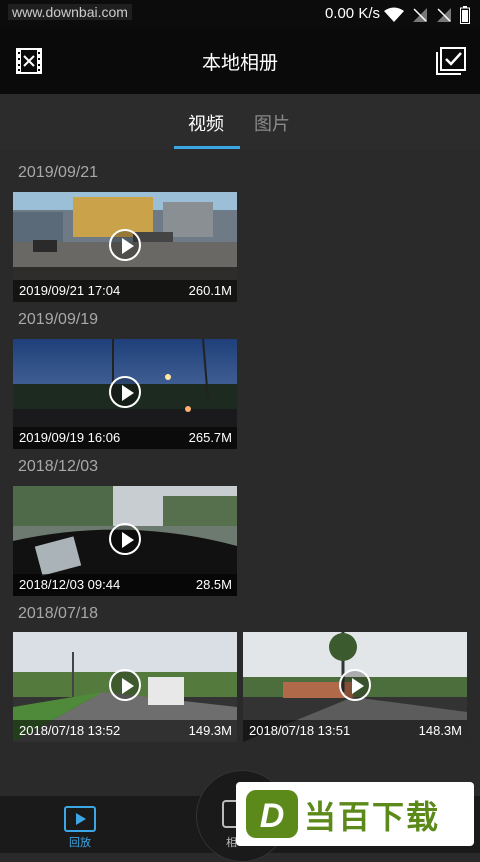  I want to click on active-tab-indicator, so click(207, 147).